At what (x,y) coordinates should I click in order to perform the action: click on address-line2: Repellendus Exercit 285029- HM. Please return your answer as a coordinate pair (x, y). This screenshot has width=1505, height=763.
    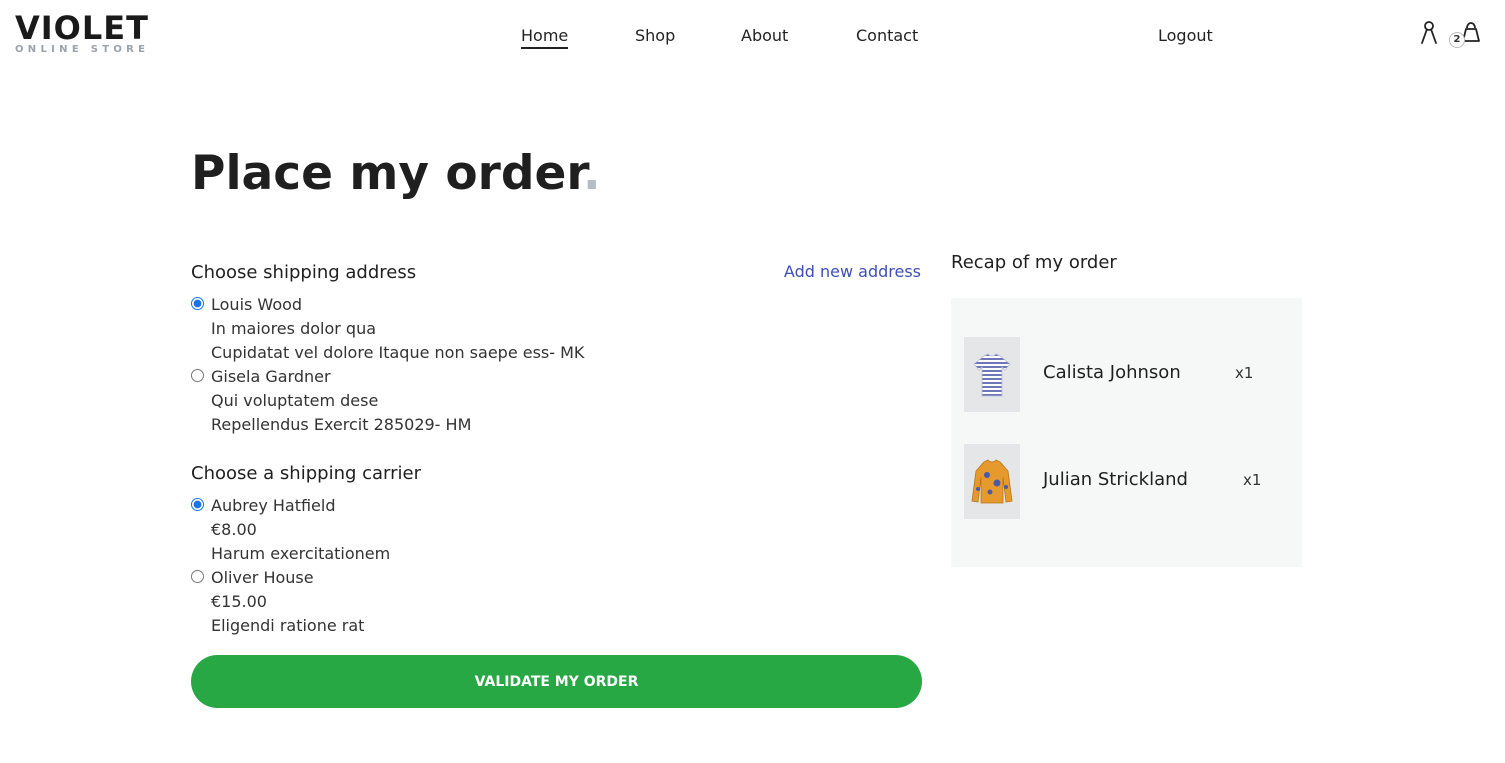
    Looking at the image, I should click on (341, 424).